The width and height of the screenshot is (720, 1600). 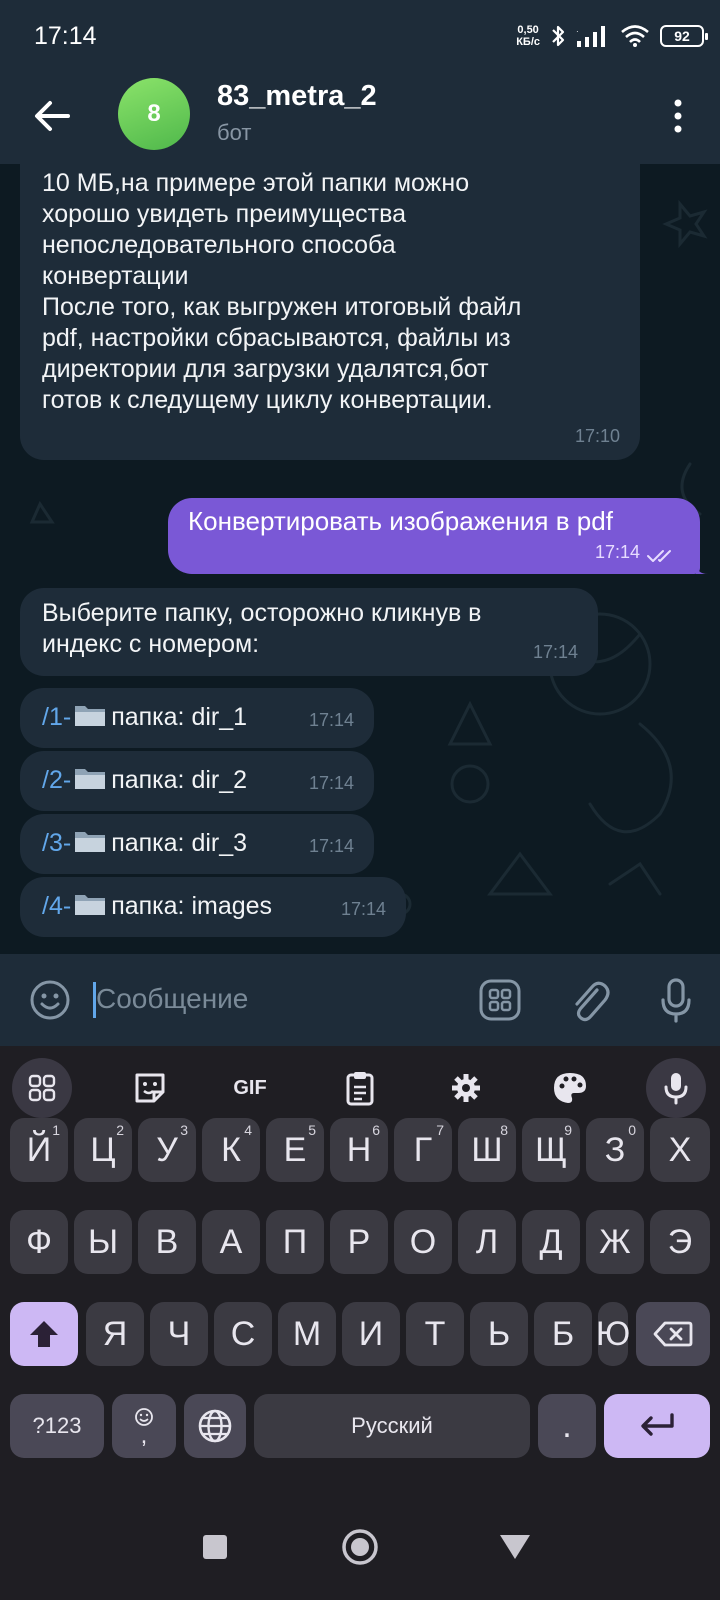 What do you see at coordinates (56, 843) in the screenshot?
I see `bot-command-link: /3-` at bounding box center [56, 843].